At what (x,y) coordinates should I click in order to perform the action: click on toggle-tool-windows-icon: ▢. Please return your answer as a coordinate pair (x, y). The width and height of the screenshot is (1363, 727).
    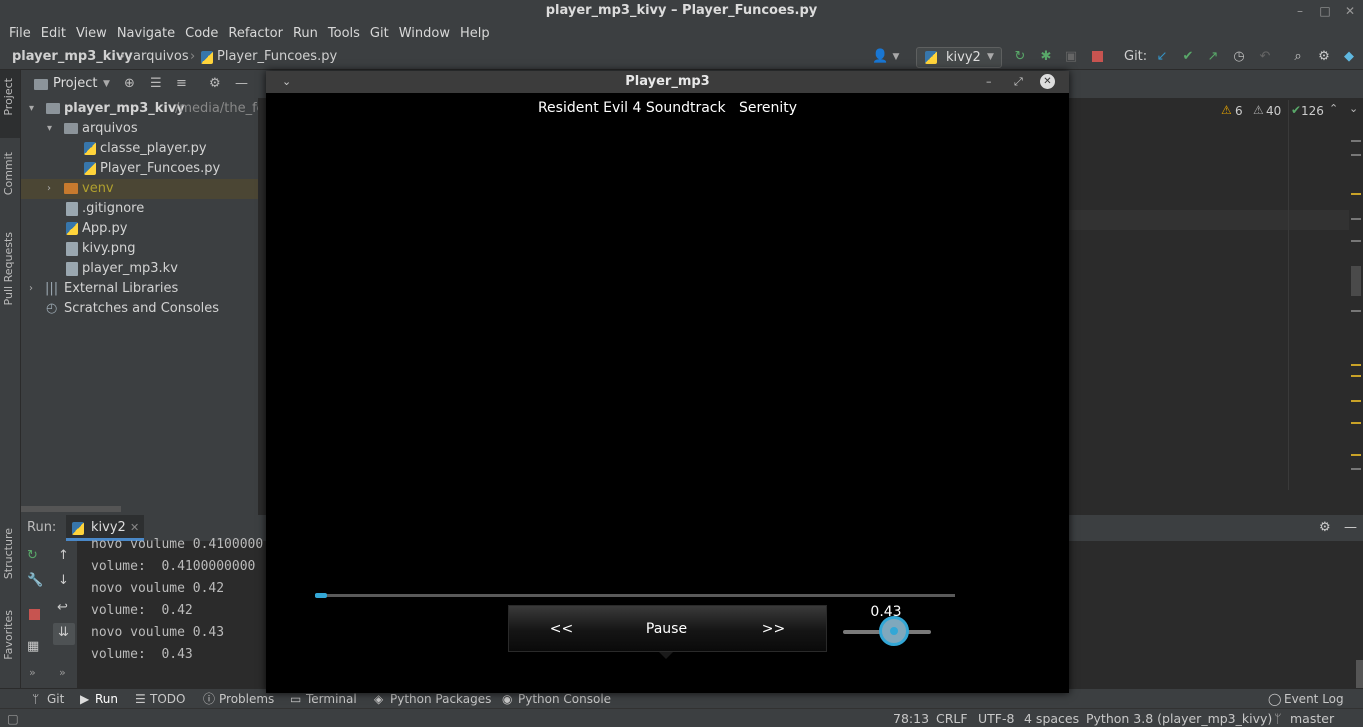
    Looking at the image, I should click on (13, 718).